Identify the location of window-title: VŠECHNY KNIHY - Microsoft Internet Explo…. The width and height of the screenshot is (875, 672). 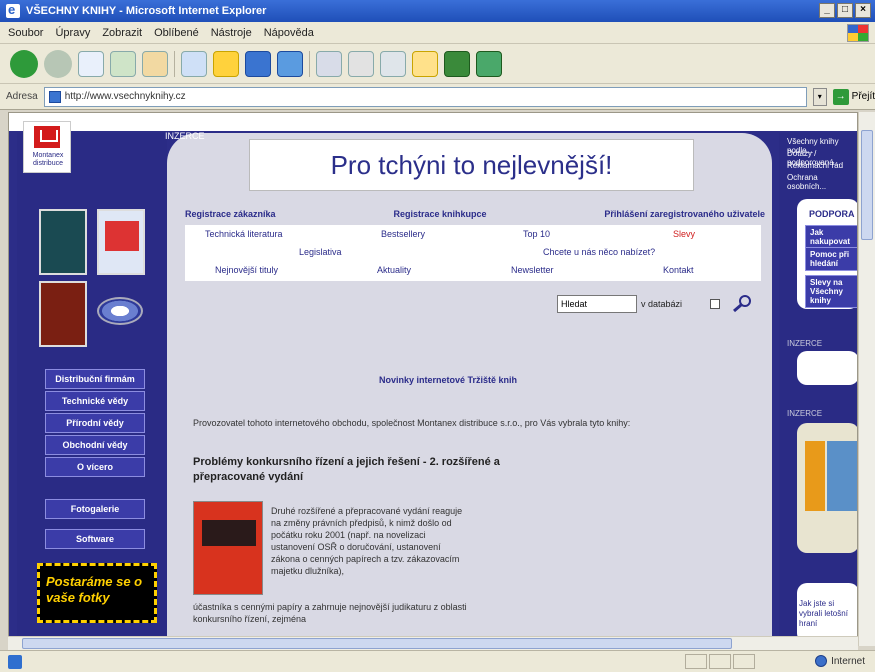
(146, 11).